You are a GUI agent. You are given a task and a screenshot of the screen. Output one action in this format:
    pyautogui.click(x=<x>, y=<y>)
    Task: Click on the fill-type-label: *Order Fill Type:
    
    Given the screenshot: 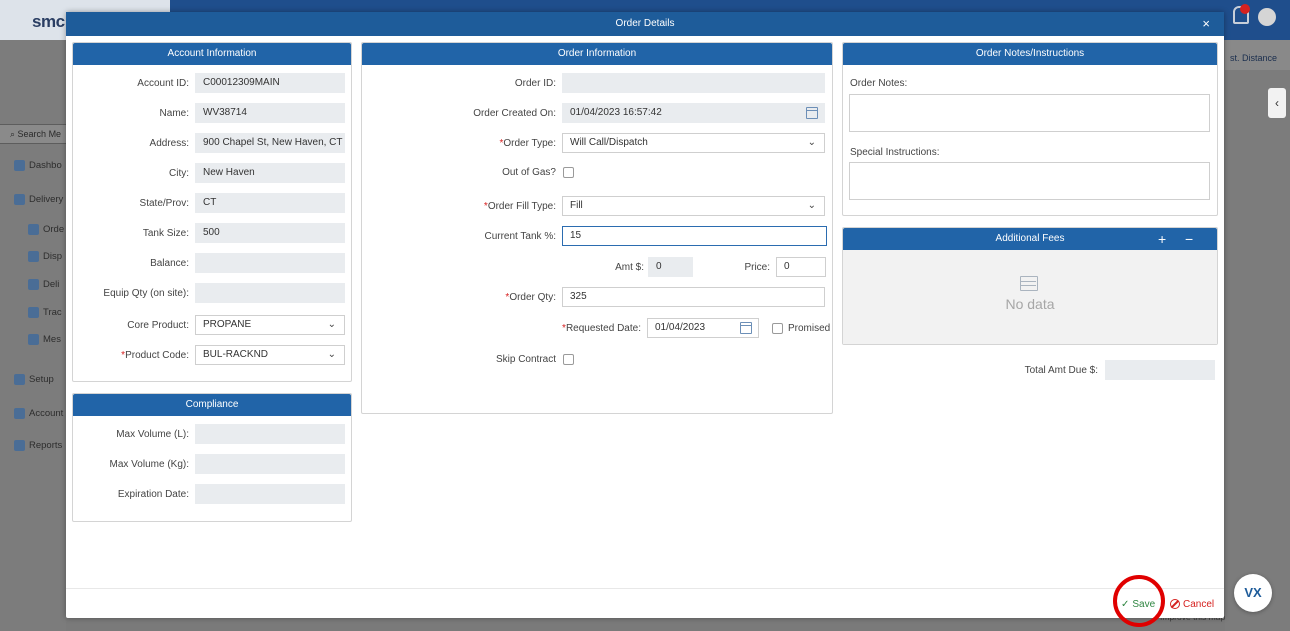 What is the action you would take?
    pyautogui.click(x=519, y=206)
    